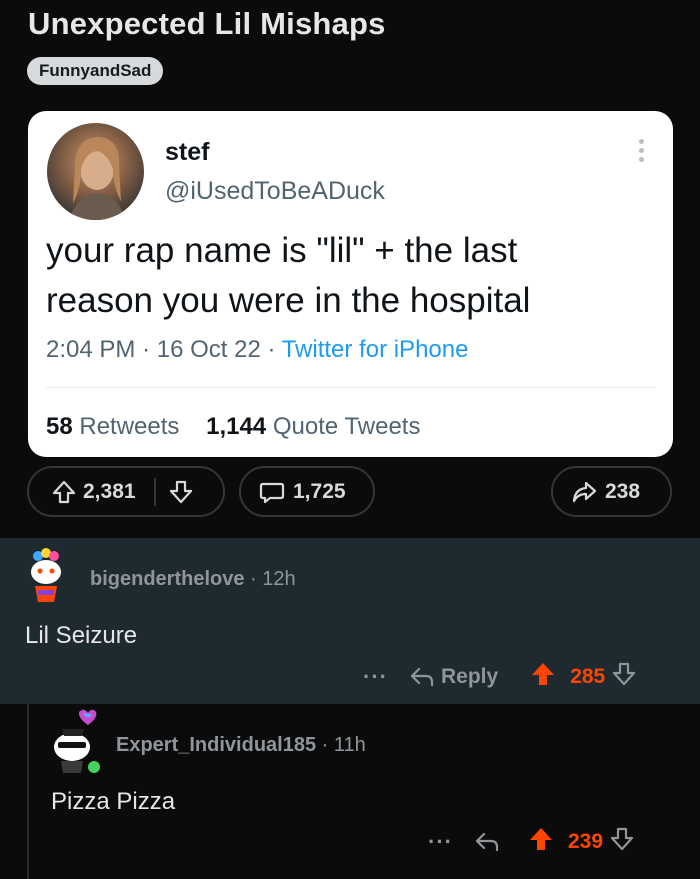  I want to click on comment-actions: ··· 239, so click(531, 842).